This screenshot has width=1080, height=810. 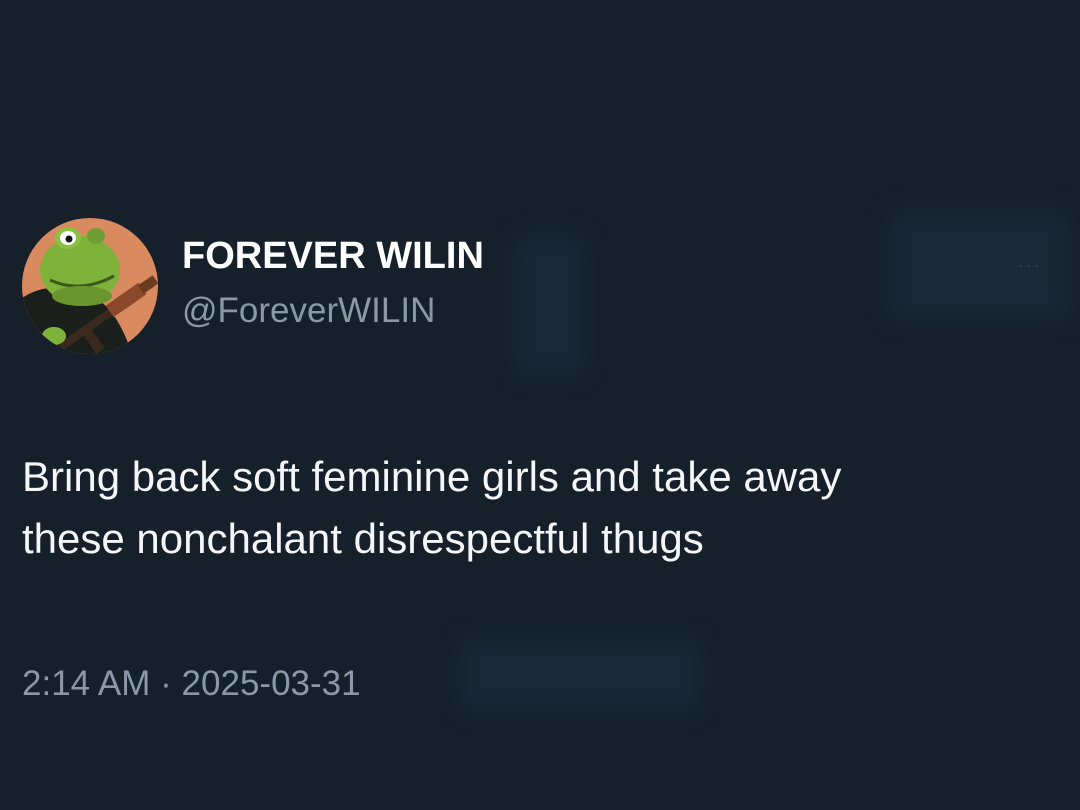 I want to click on avatar, so click(x=90, y=286).